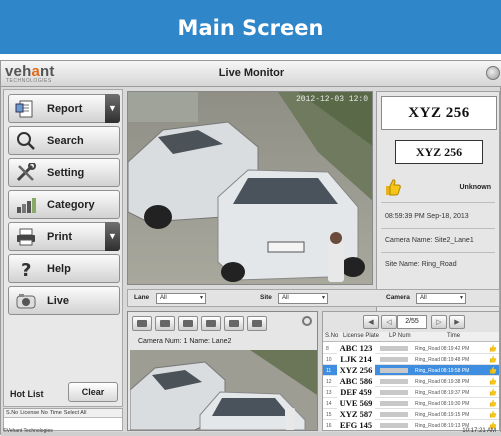 The height and width of the screenshot is (436, 501). Describe the element at coordinates (411, 359) in the screenshot. I see `table-row: 10 LJK 214 Ring_Road 08:19:48 PM` at that location.